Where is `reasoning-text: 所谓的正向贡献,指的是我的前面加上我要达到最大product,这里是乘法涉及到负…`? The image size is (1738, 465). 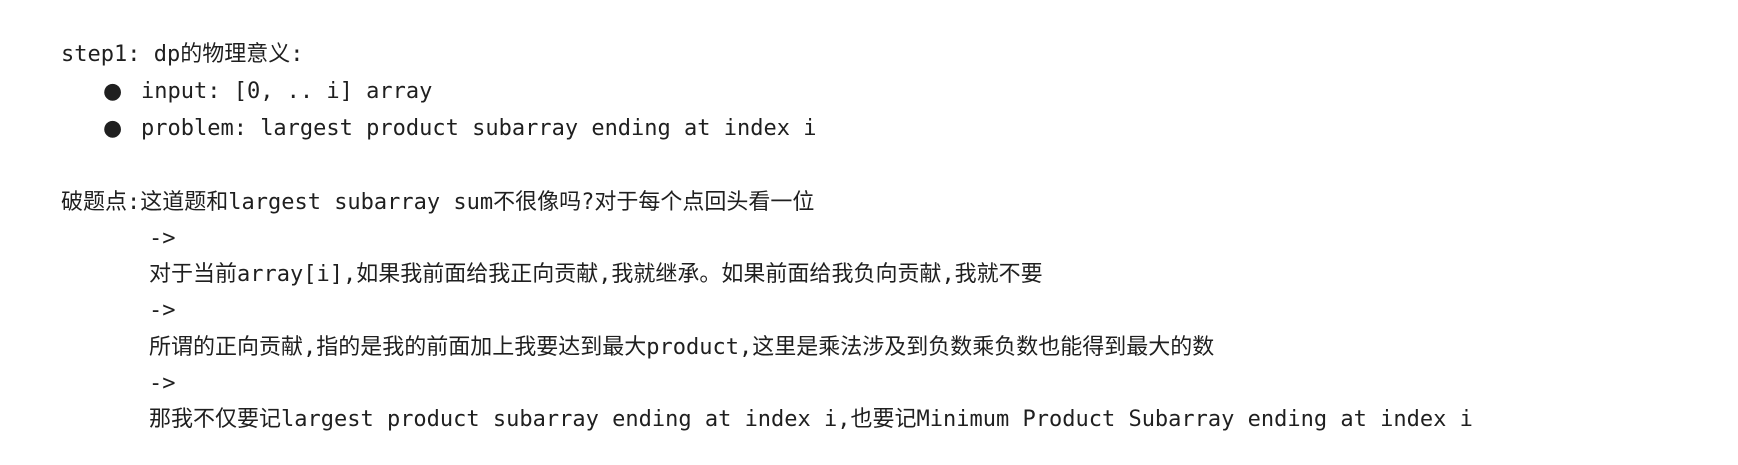 reasoning-text: 所谓的正向贡献,指的是我的前面加上我要达到最大product,这里是乘法涉及到负… is located at coordinates (681, 347).